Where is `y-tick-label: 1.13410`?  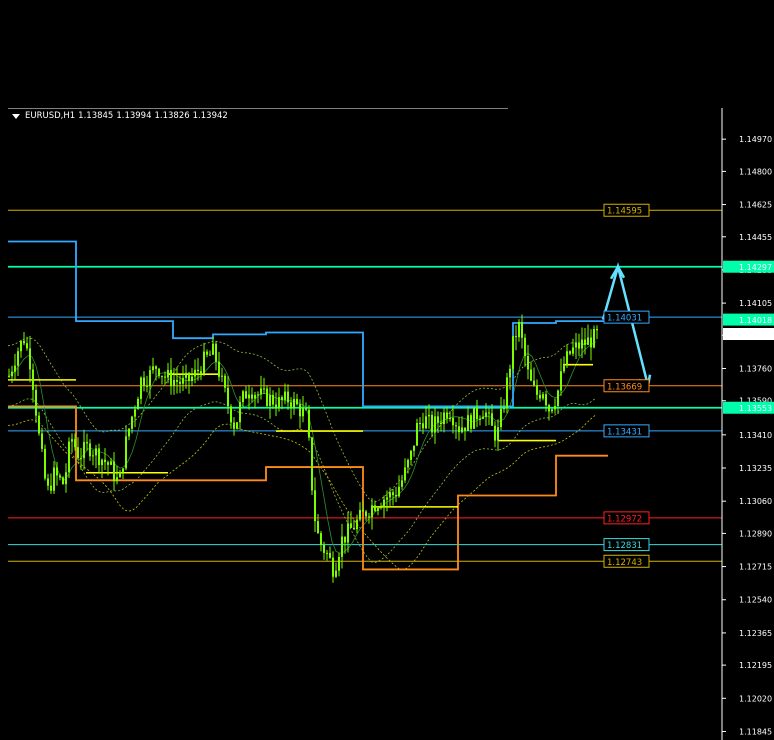 y-tick-label: 1.13410 is located at coordinates (755, 435).